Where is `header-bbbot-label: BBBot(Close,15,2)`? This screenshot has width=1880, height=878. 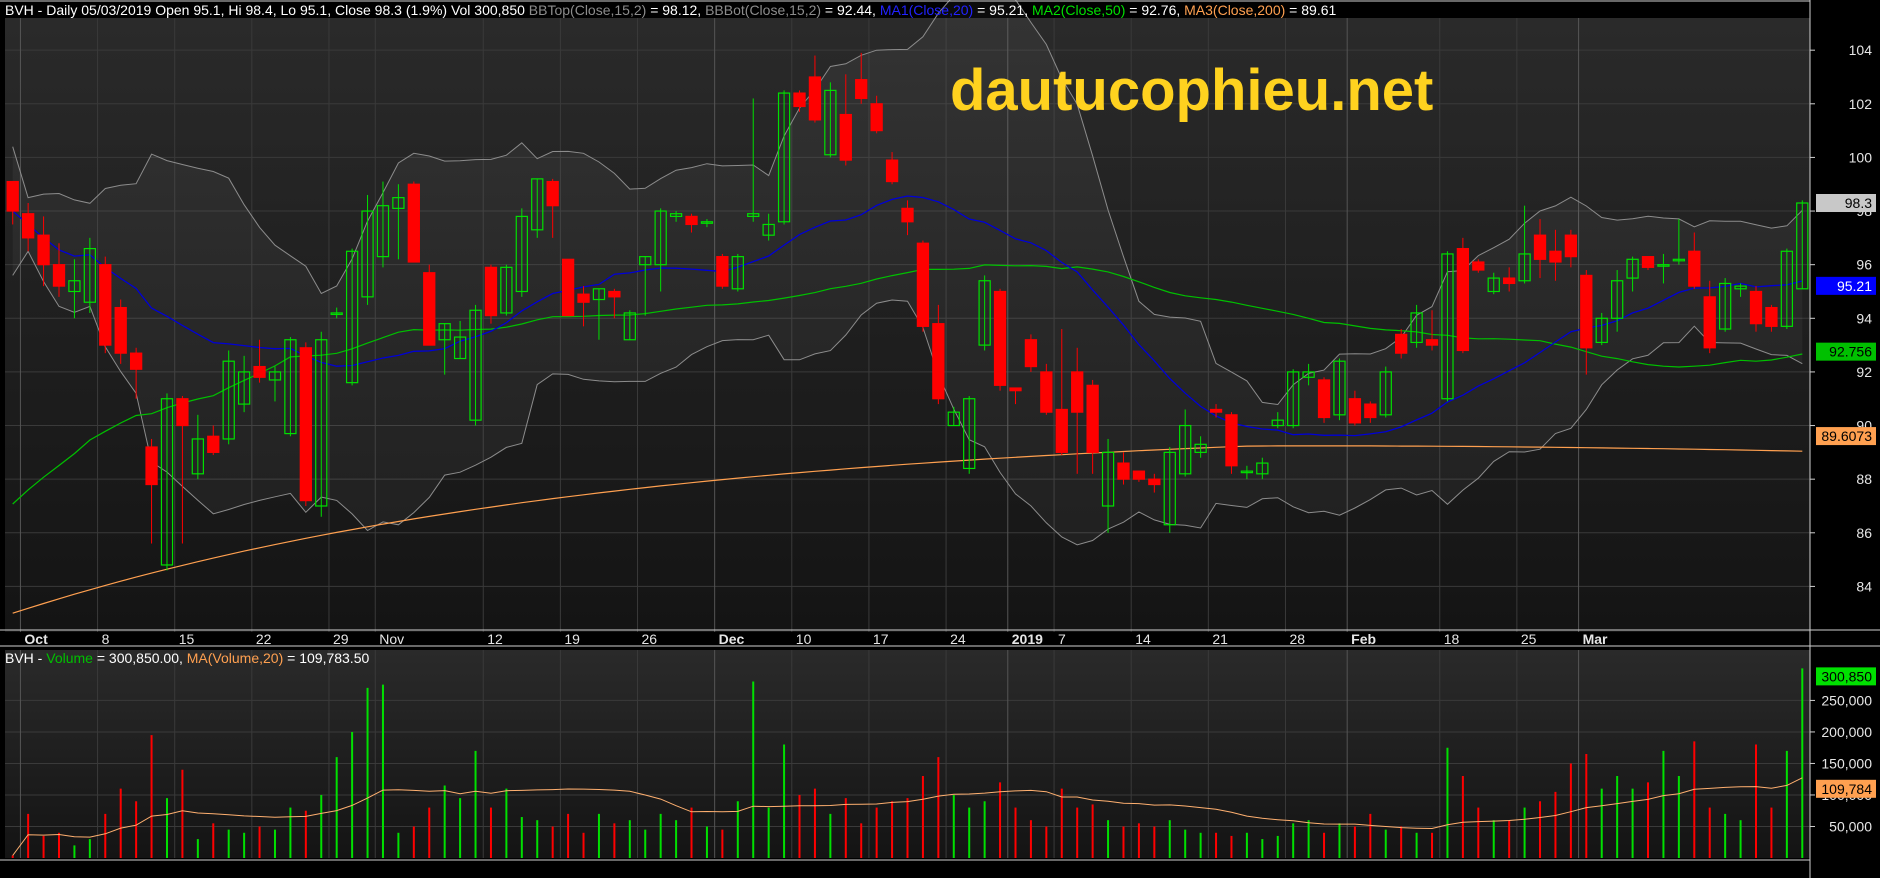
header-bbbot-label: BBBot(Close,15,2) is located at coordinates (763, 10).